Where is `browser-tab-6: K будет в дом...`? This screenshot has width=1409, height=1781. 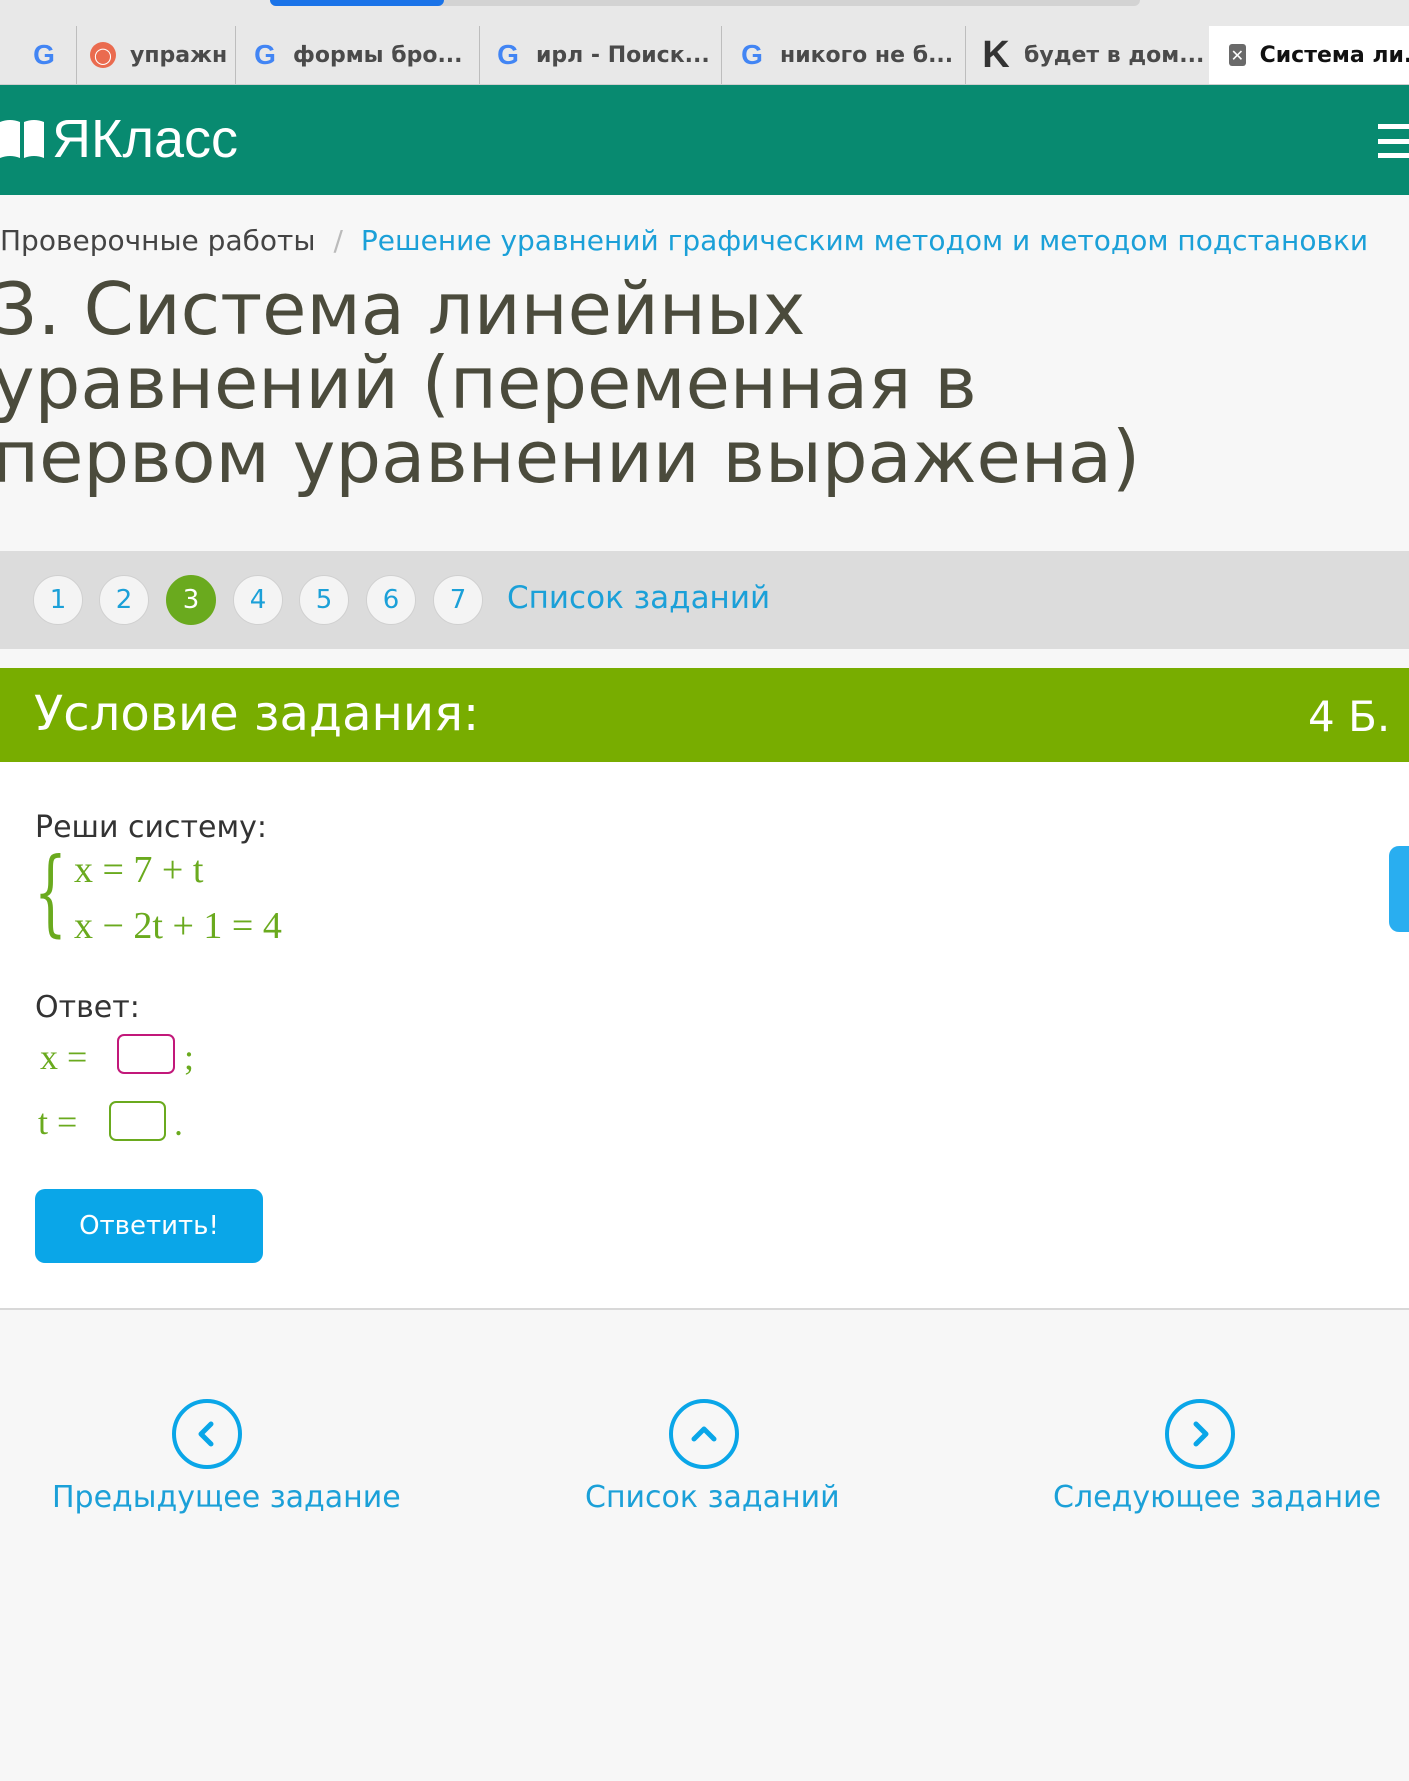 browser-tab-6: K будет в дом... is located at coordinates (1094, 55).